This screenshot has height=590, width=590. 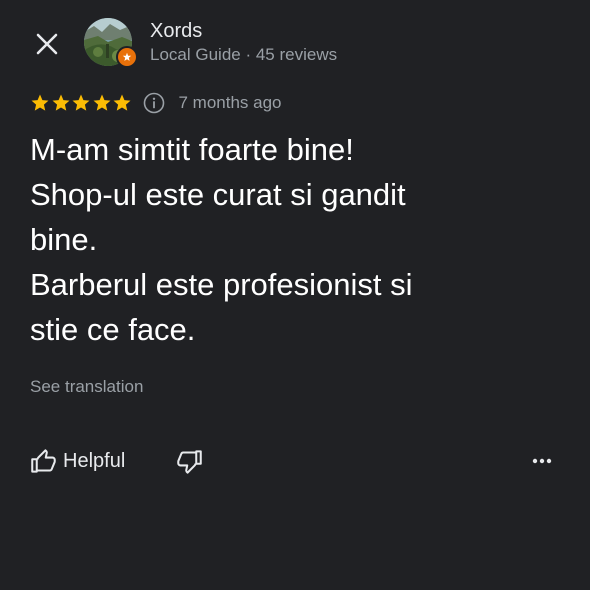 What do you see at coordinates (176, 31) in the screenshot?
I see `author-name: Xords` at bounding box center [176, 31].